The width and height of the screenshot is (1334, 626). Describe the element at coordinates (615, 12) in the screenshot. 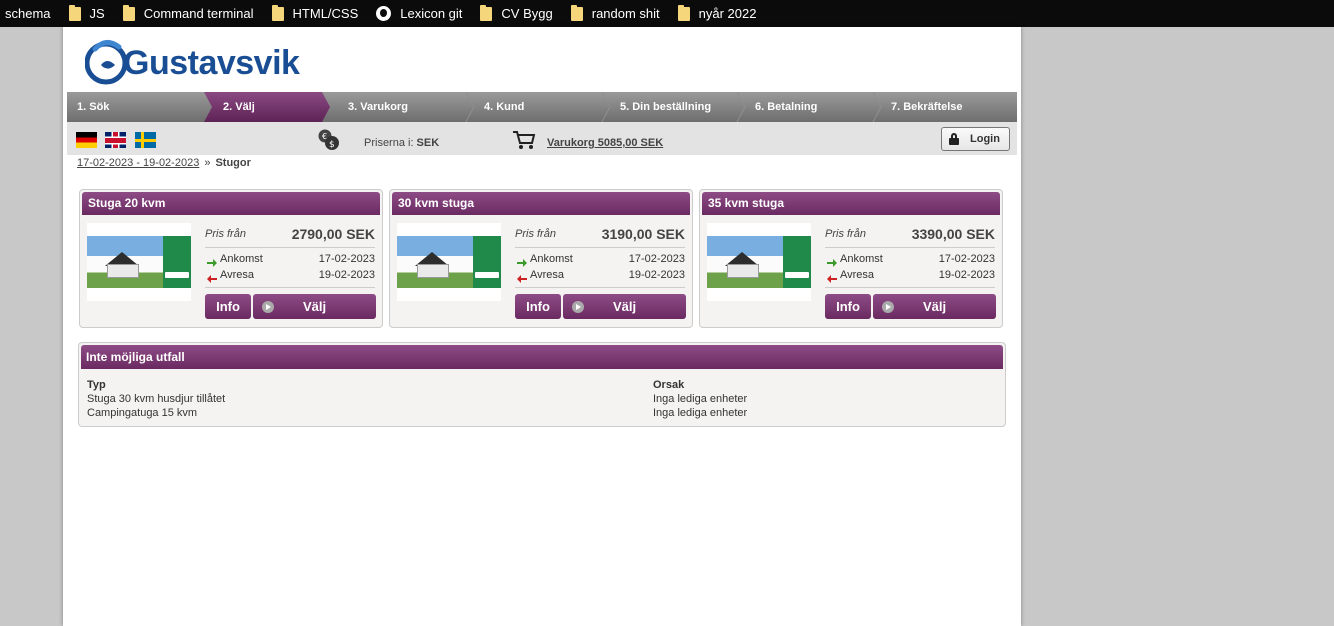

I see `bookmark-random: random shit` at that location.